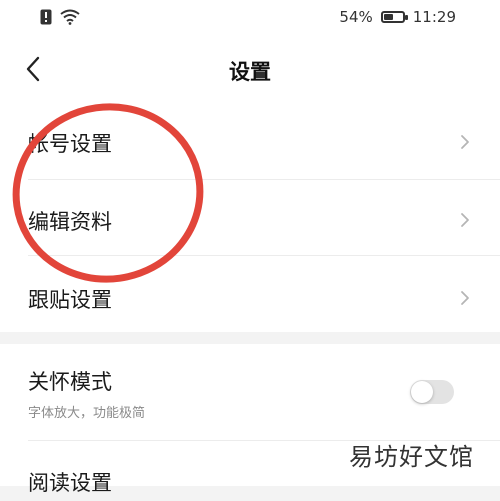  Describe the element at coordinates (388, 17) in the screenshot. I see `battery-fill` at that location.